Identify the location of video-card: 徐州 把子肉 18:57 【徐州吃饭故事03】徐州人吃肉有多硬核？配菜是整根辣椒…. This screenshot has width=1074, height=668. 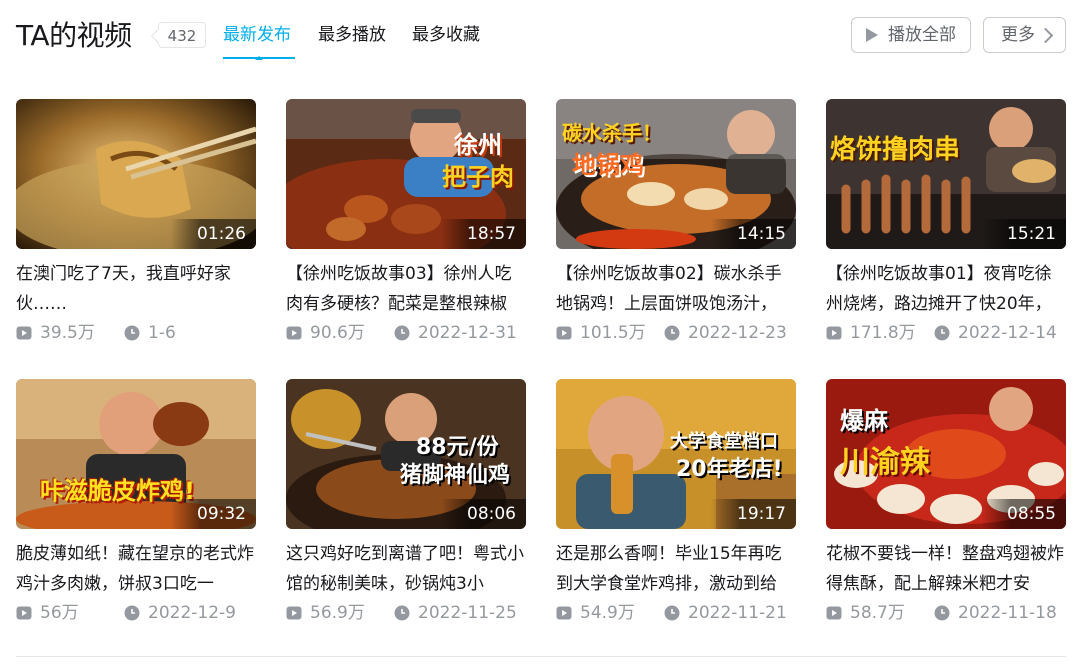
(406, 225).